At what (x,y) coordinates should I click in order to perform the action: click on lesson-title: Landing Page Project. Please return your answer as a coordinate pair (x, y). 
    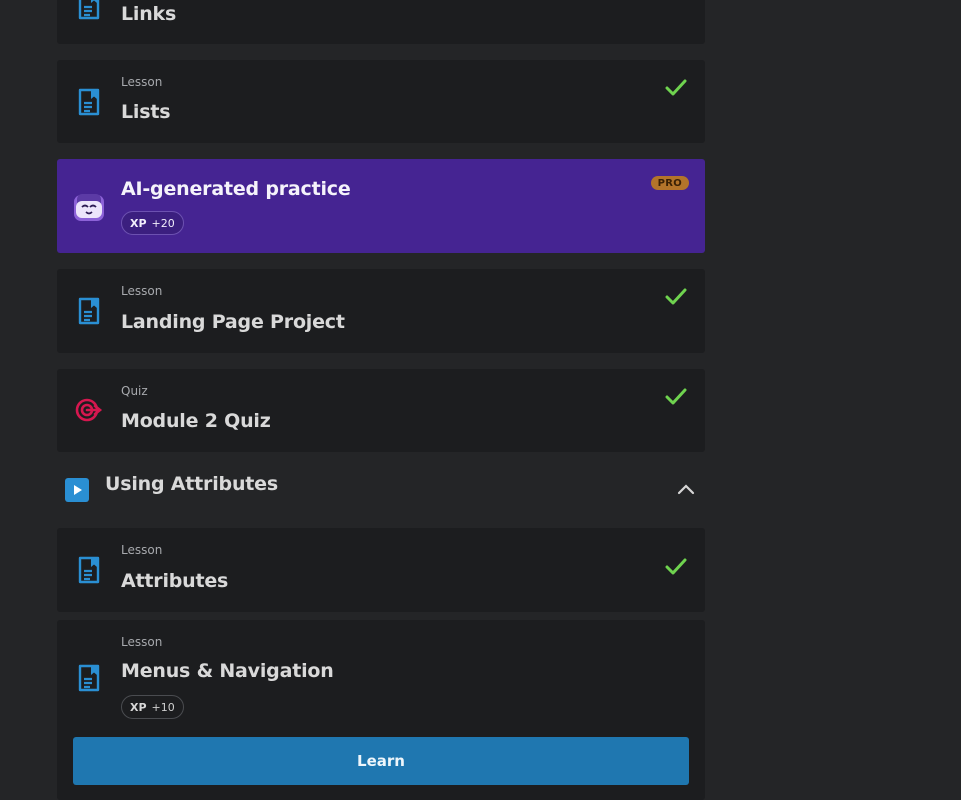
    Looking at the image, I should click on (233, 322).